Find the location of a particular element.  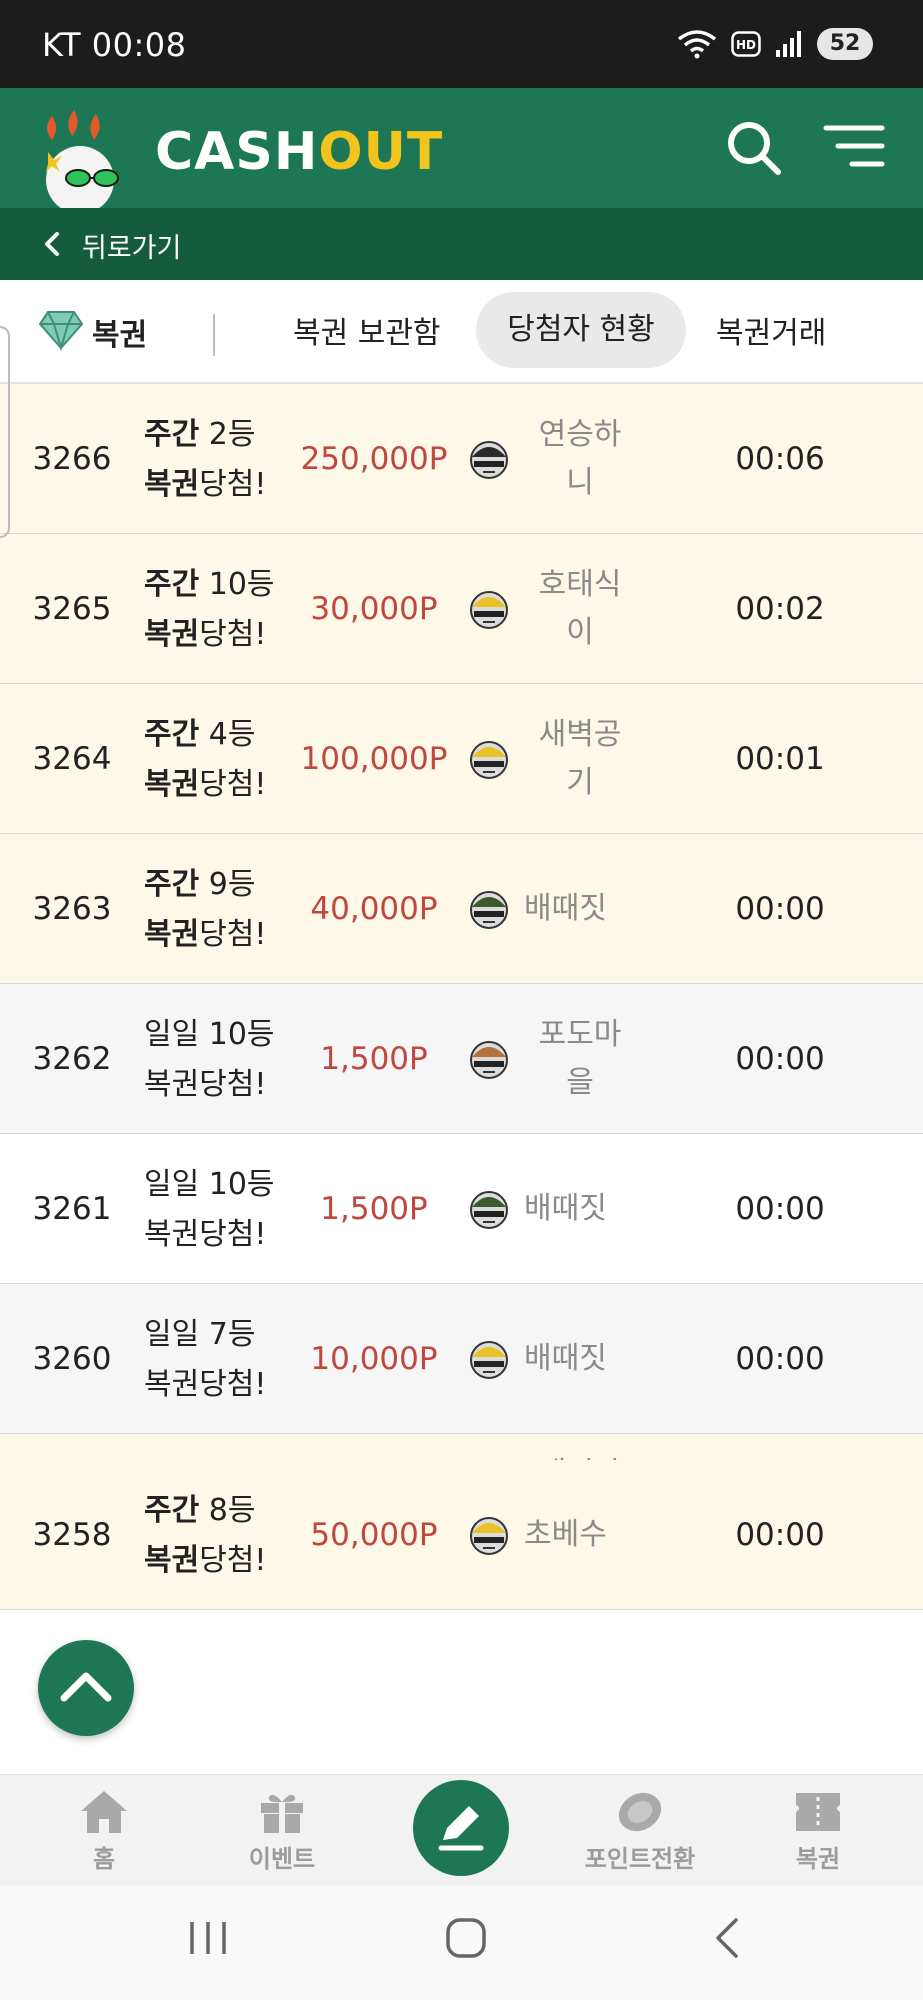

prize-amount: 10,000P is located at coordinates (374, 1359).